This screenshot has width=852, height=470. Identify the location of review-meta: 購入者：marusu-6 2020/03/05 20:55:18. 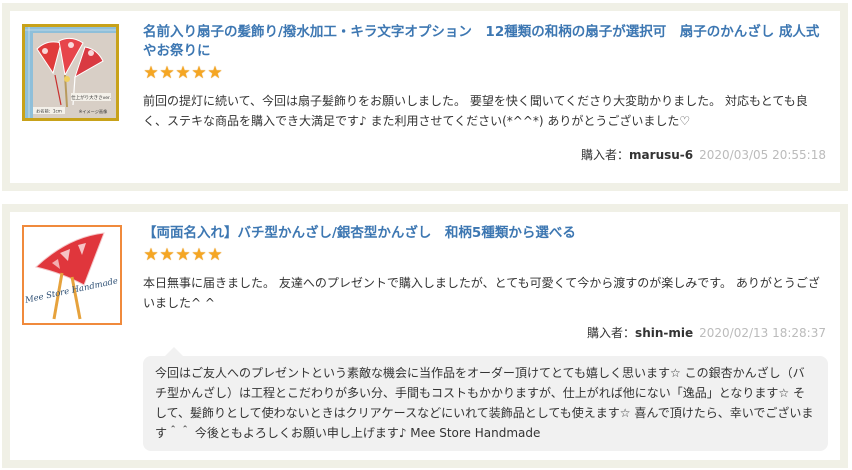
(703, 154).